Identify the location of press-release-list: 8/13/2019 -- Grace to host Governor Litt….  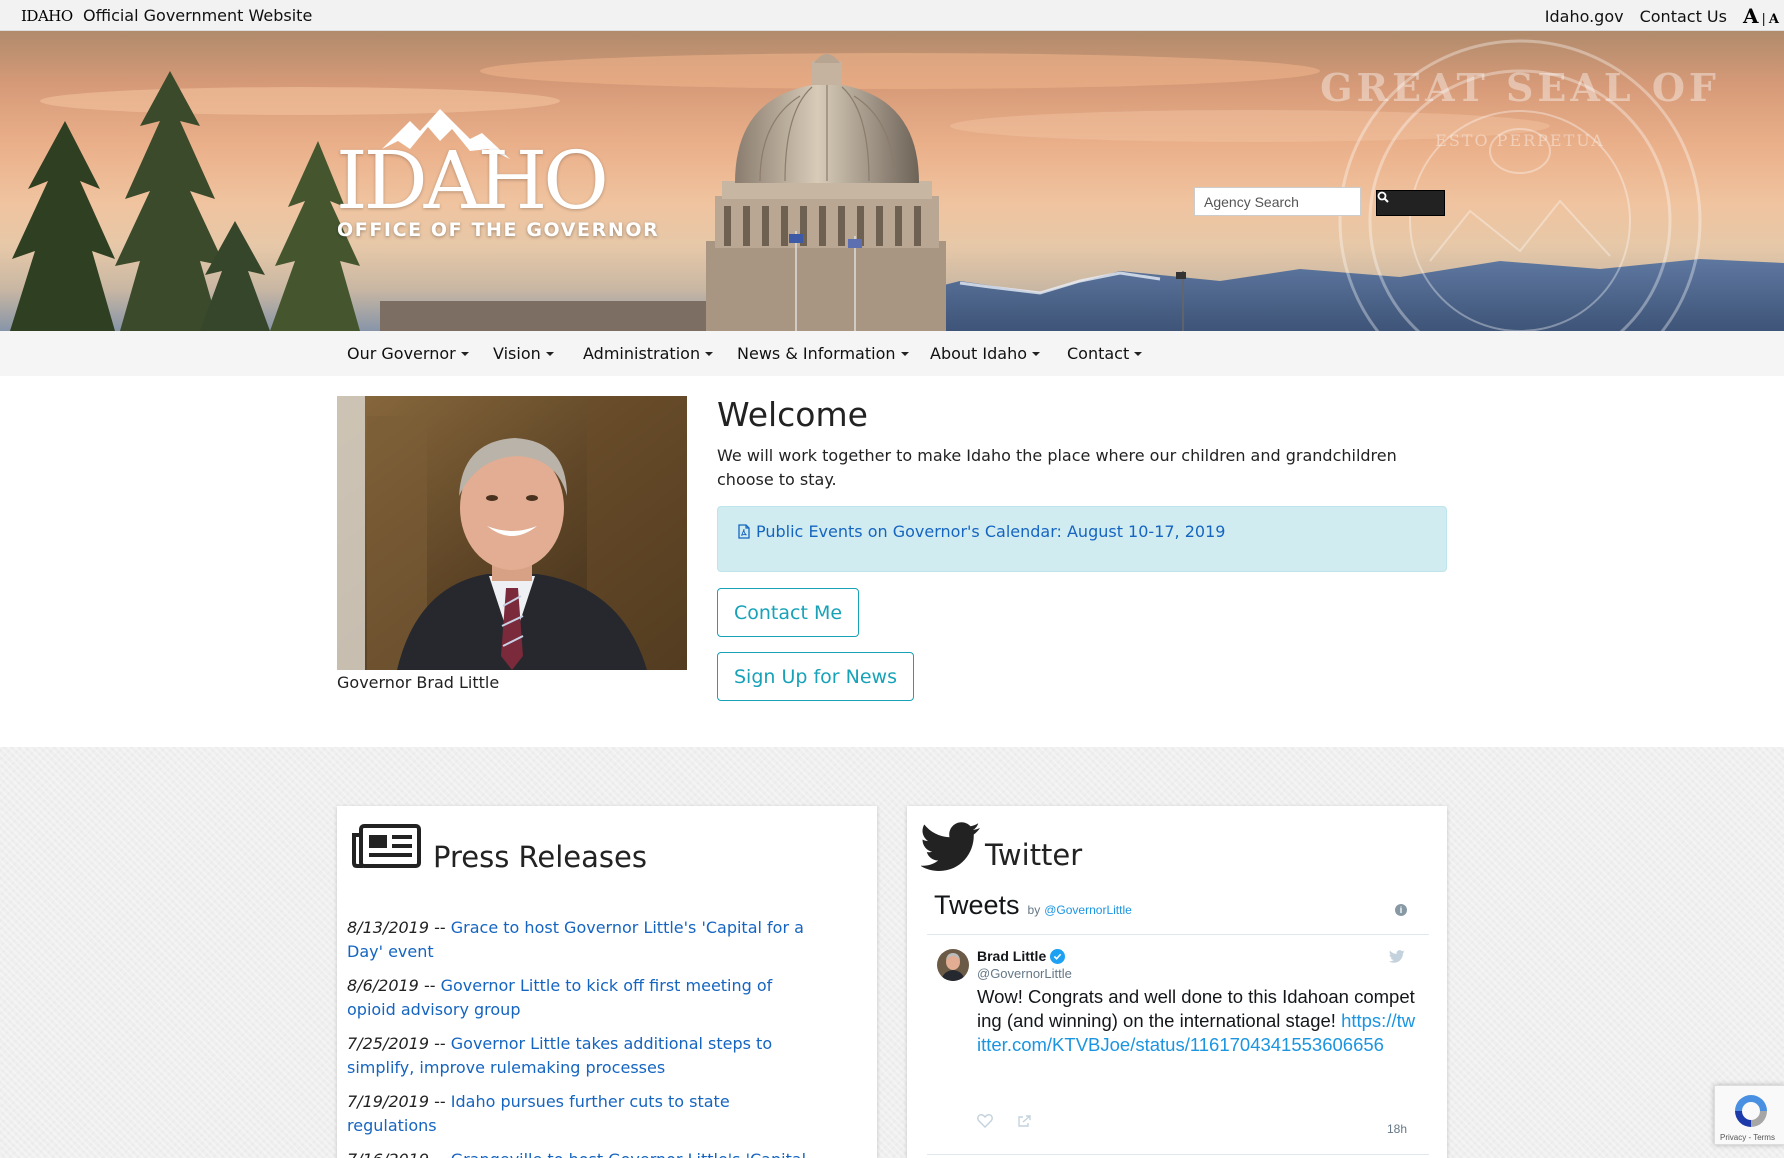
(582, 1037).